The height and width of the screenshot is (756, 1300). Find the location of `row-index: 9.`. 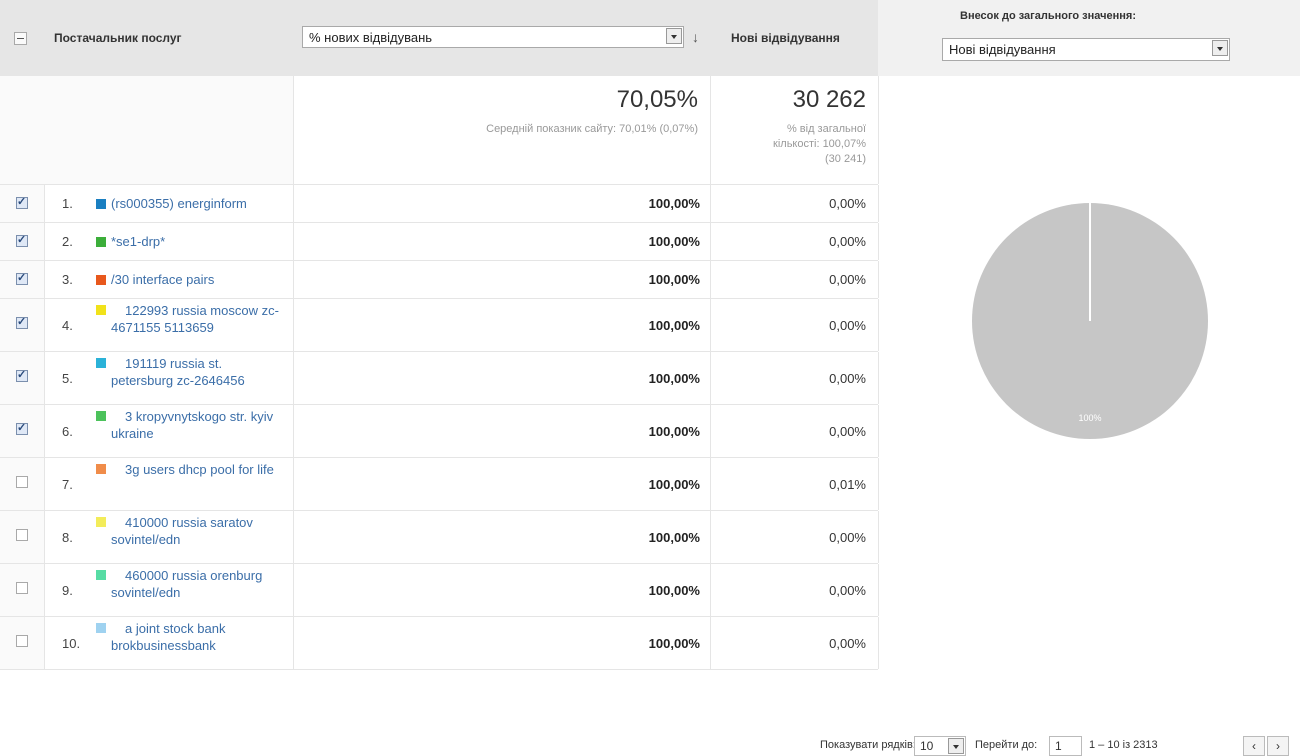

row-index: 9. is located at coordinates (67, 590).